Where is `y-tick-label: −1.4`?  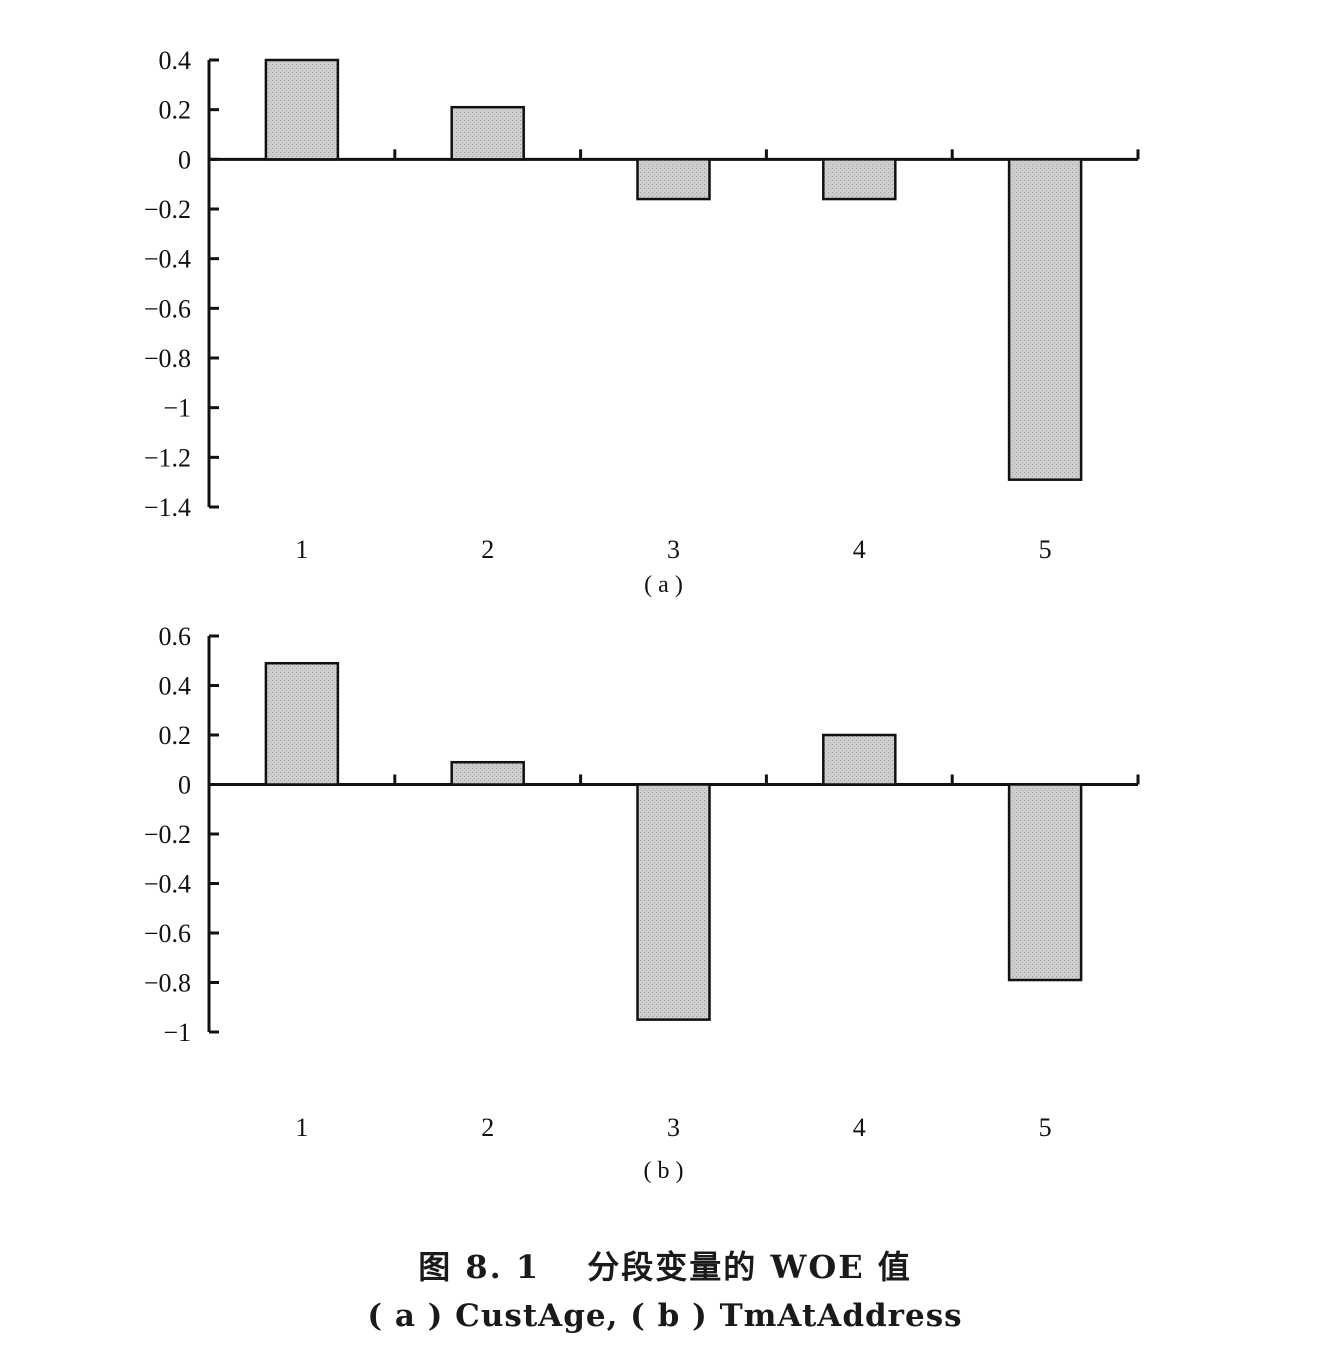
y-tick-label: −1.4 is located at coordinates (167, 507).